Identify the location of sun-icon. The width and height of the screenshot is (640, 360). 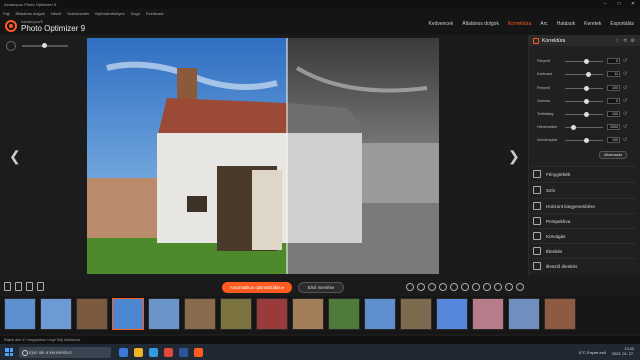
(520, 287).